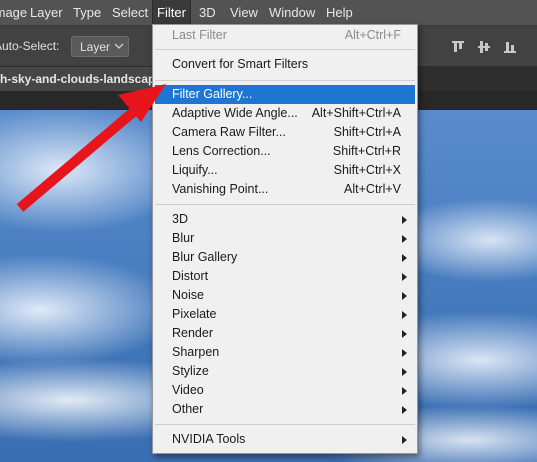 This screenshot has height=462, width=537. Describe the element at coordinates (285, 371) in the screenshot. I see `menu-item-stylize: Stylize` at that location.